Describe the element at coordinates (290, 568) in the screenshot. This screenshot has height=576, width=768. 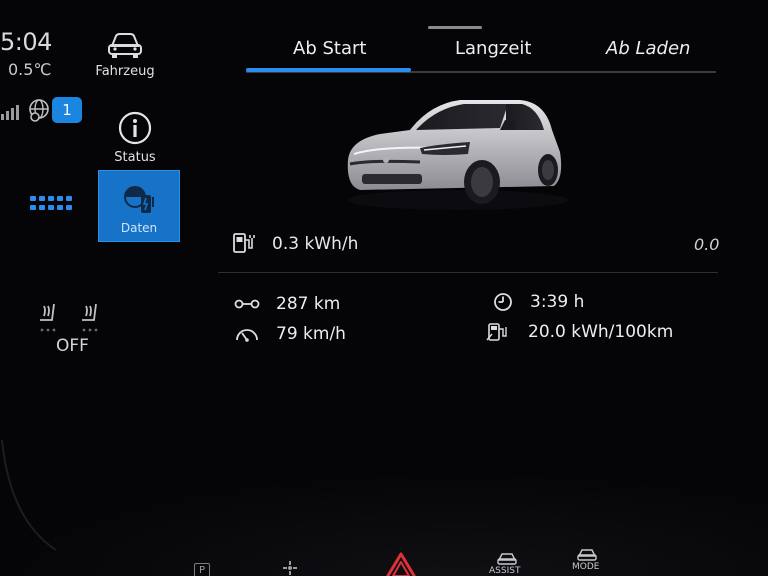
I see `climate-fan-icon` at that location.